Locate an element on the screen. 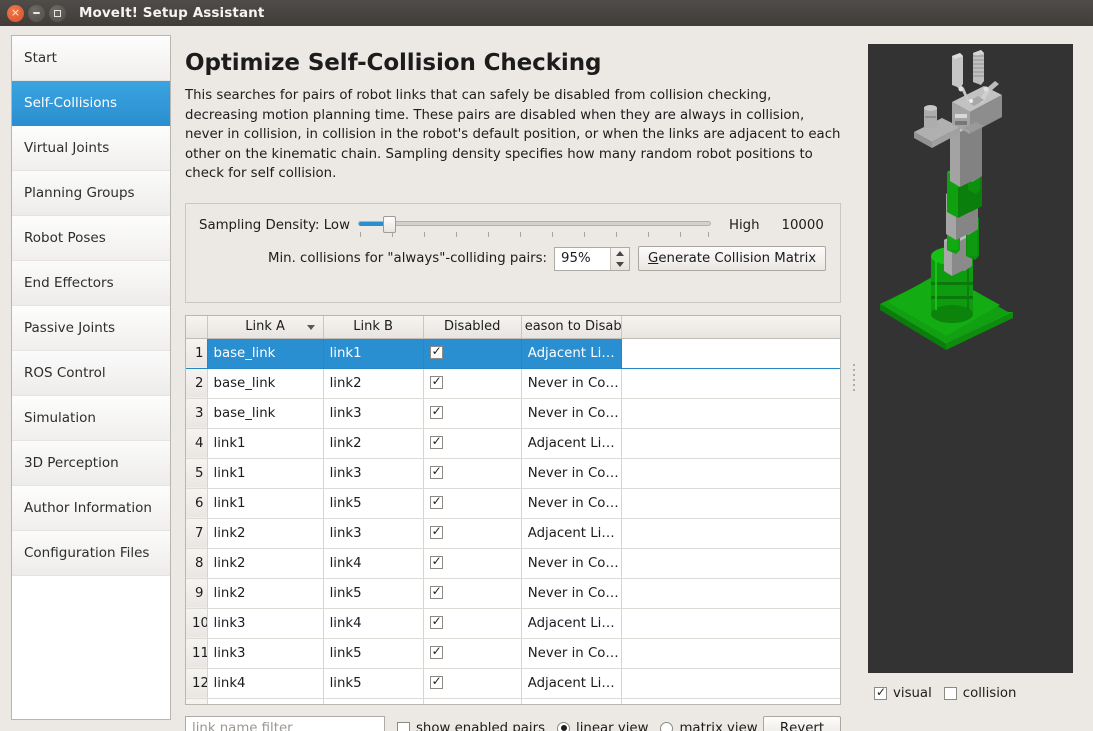 This screenshot has height=731, width=1093. panel-splitter is located at coordinates (854, 377).